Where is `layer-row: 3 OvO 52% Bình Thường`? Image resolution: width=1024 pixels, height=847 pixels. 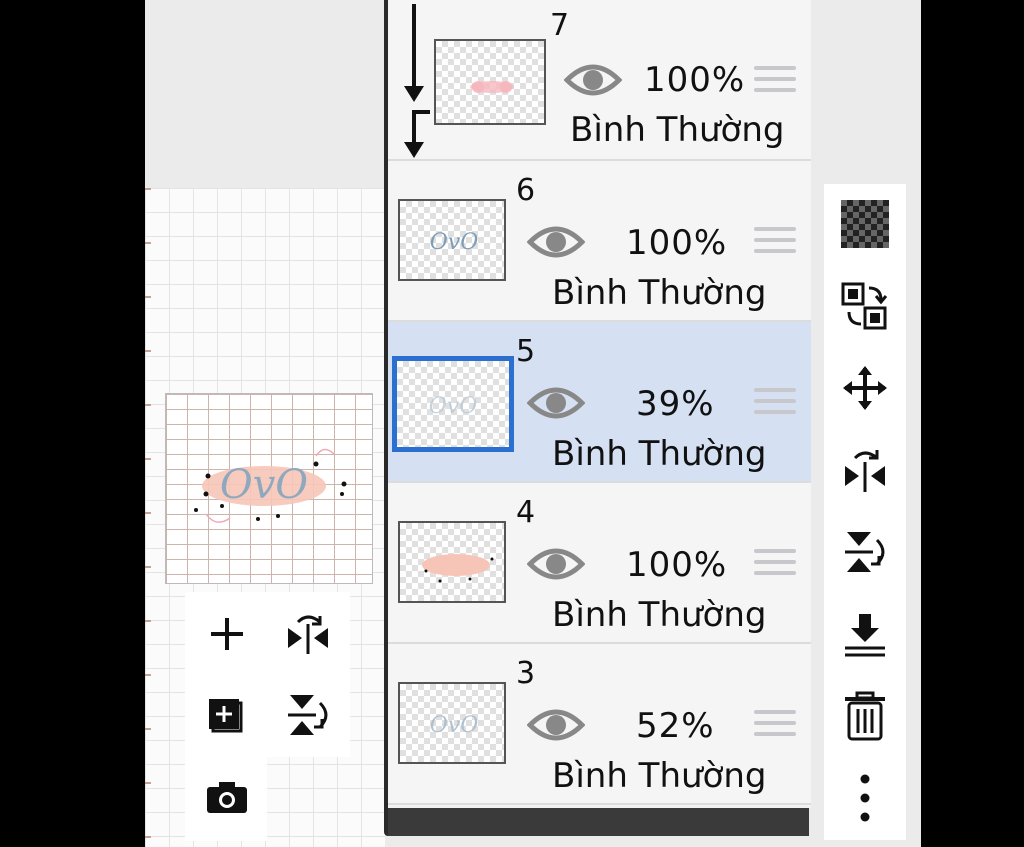
layer-row: 3 OvO 52% Bình Thường is located at coordinates (599, 724).